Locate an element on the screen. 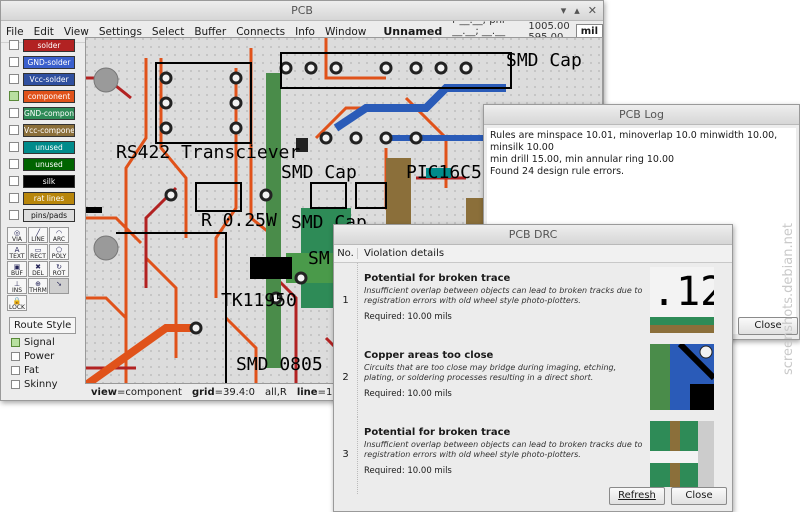  route-style-list: Signal Power Fat Skinny is located at coordinates (43, 363).